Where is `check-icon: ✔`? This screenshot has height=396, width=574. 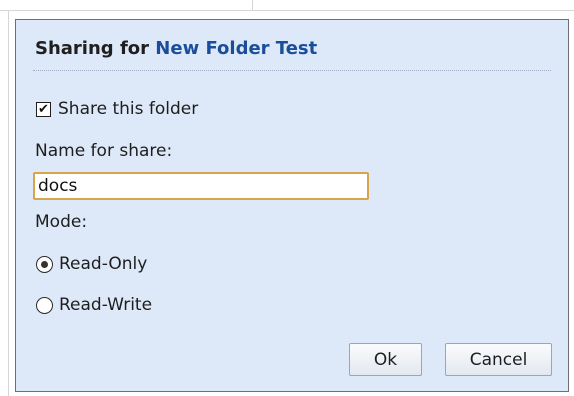 check-icon: ✔ is located at coordinates (43, 109).